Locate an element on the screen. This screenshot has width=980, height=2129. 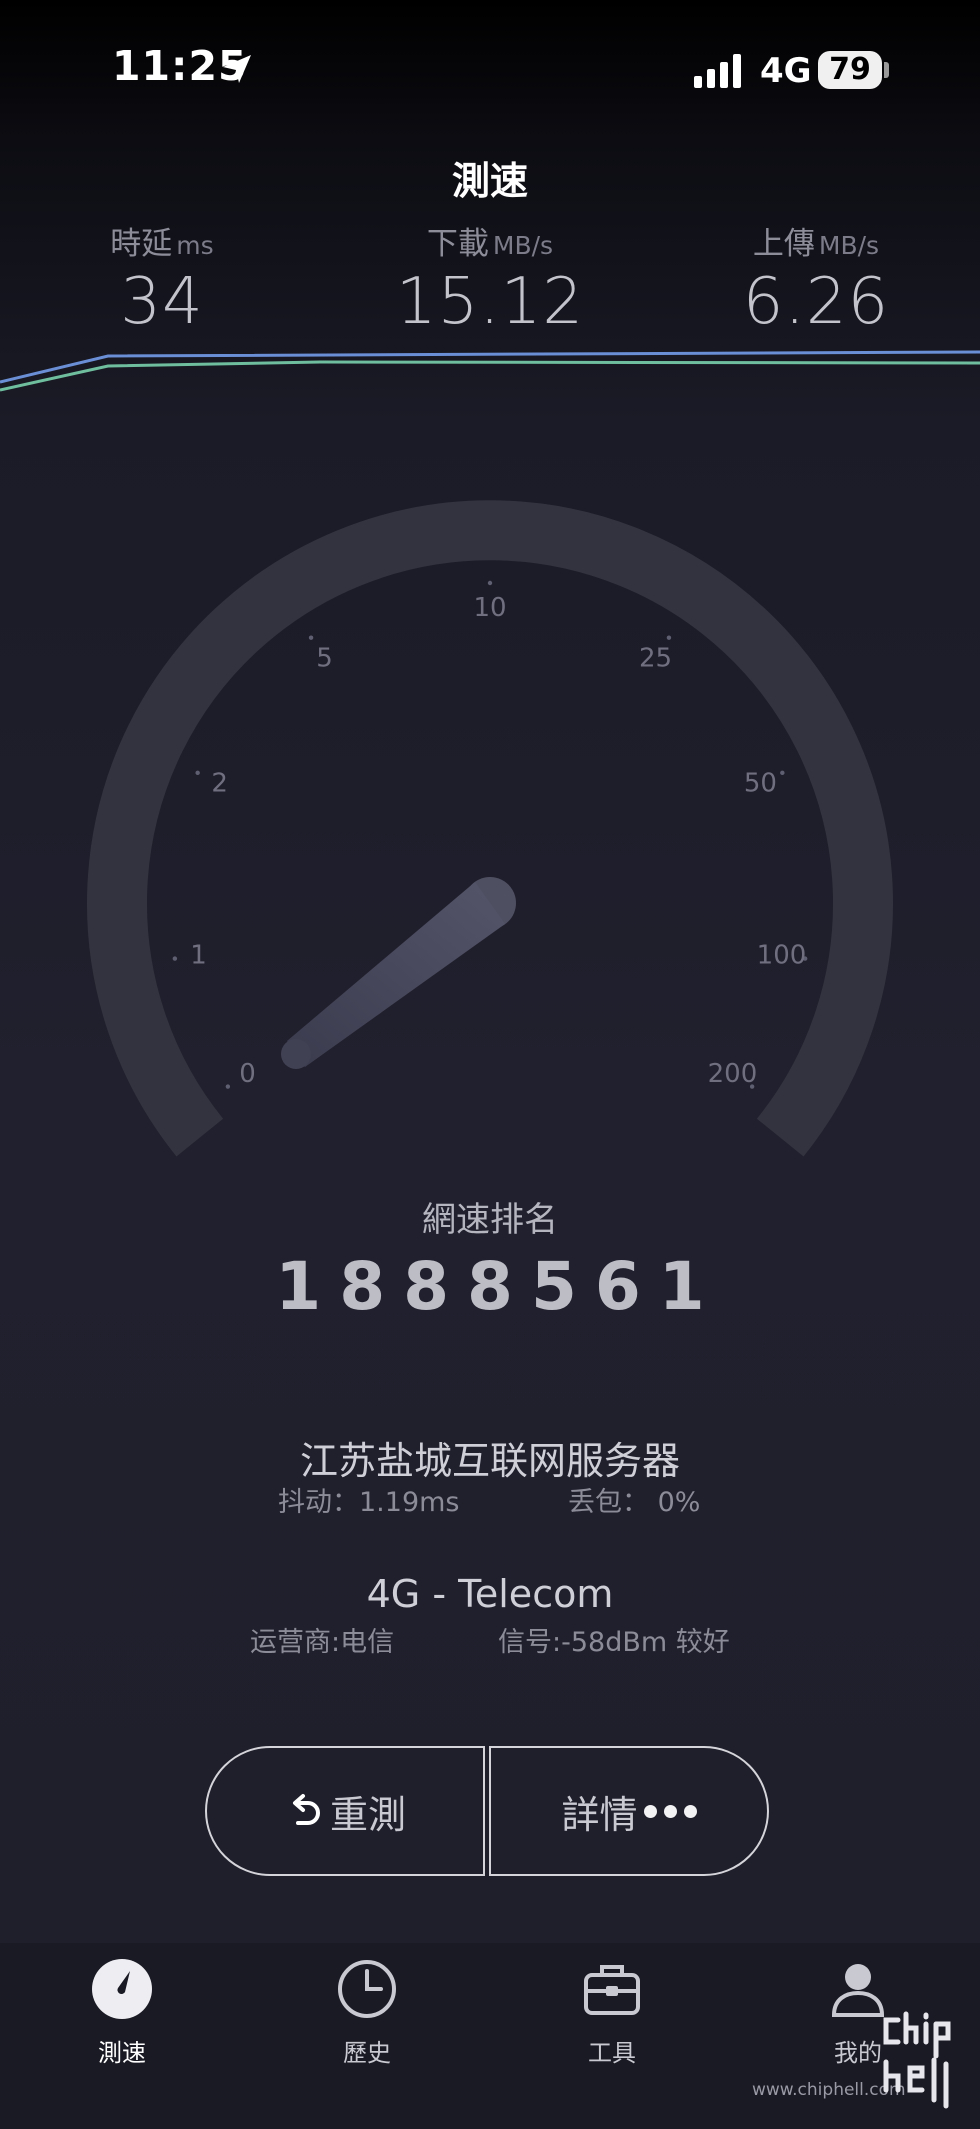
jitter-value: 抖动：1.19ms is located at coordinates (369, 1502).